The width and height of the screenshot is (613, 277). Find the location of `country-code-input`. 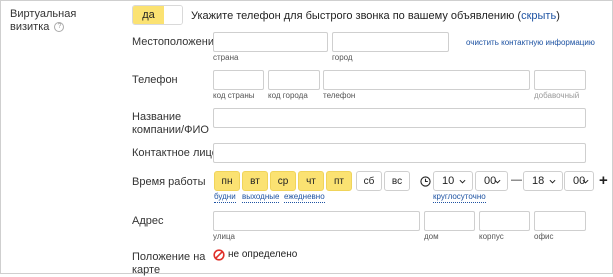

country-code-input is located at coordinates (238, 80).